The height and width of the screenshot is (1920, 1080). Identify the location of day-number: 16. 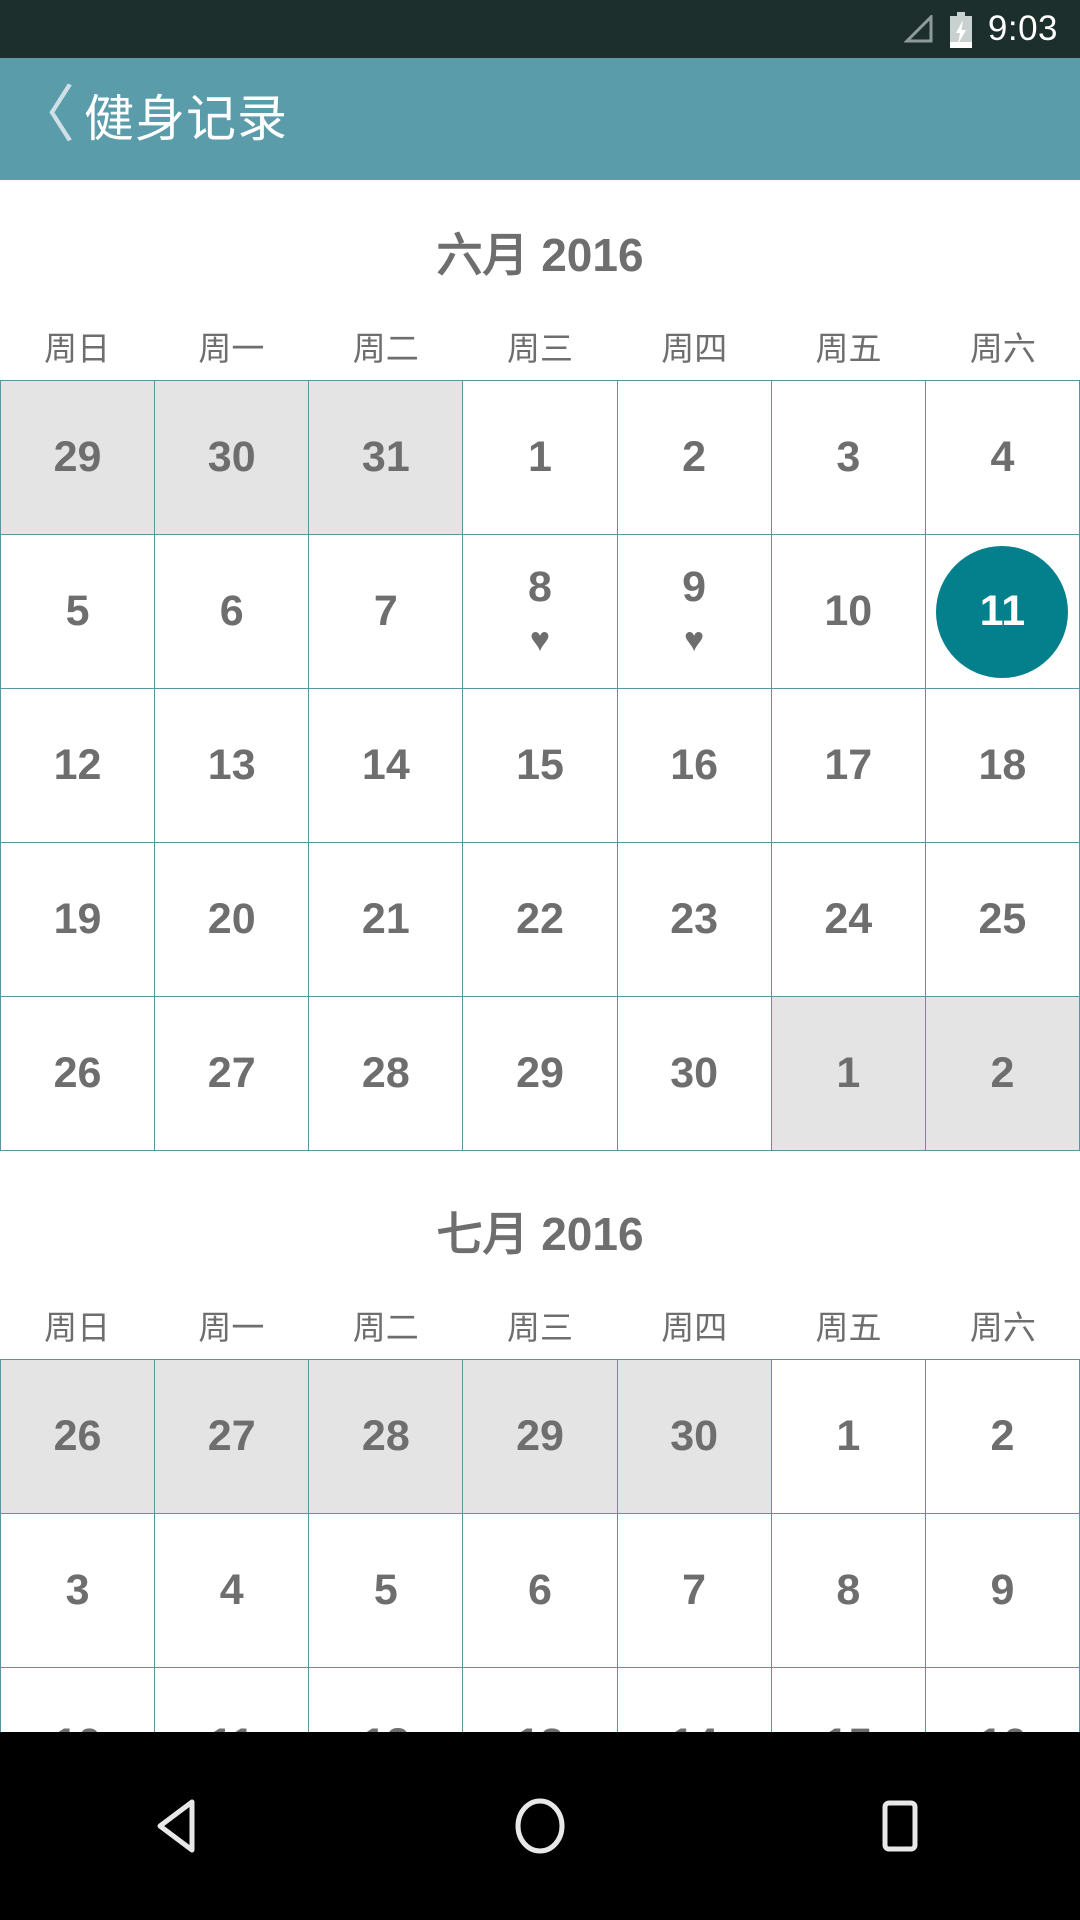
(694, 765).